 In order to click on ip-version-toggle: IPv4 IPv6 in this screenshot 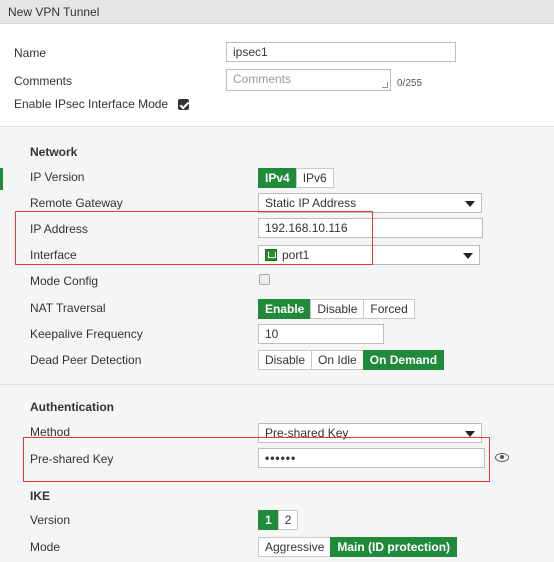, I will do `click(296, 178)`.